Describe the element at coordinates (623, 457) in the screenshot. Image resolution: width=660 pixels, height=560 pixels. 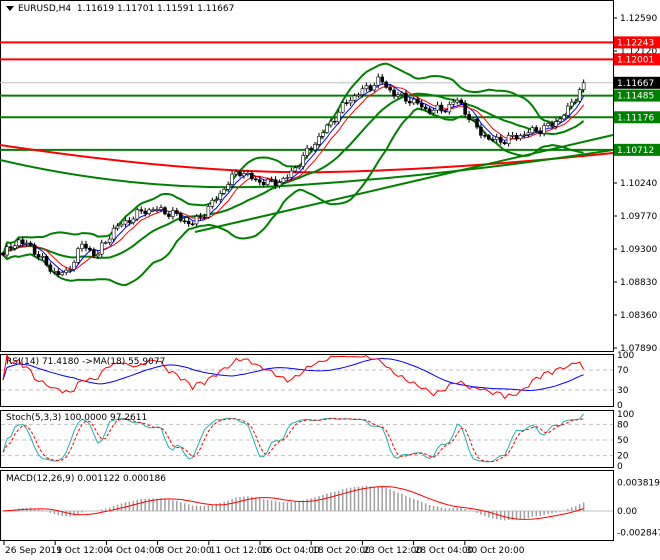
I see `stoch-axis-label: 20` at that location.